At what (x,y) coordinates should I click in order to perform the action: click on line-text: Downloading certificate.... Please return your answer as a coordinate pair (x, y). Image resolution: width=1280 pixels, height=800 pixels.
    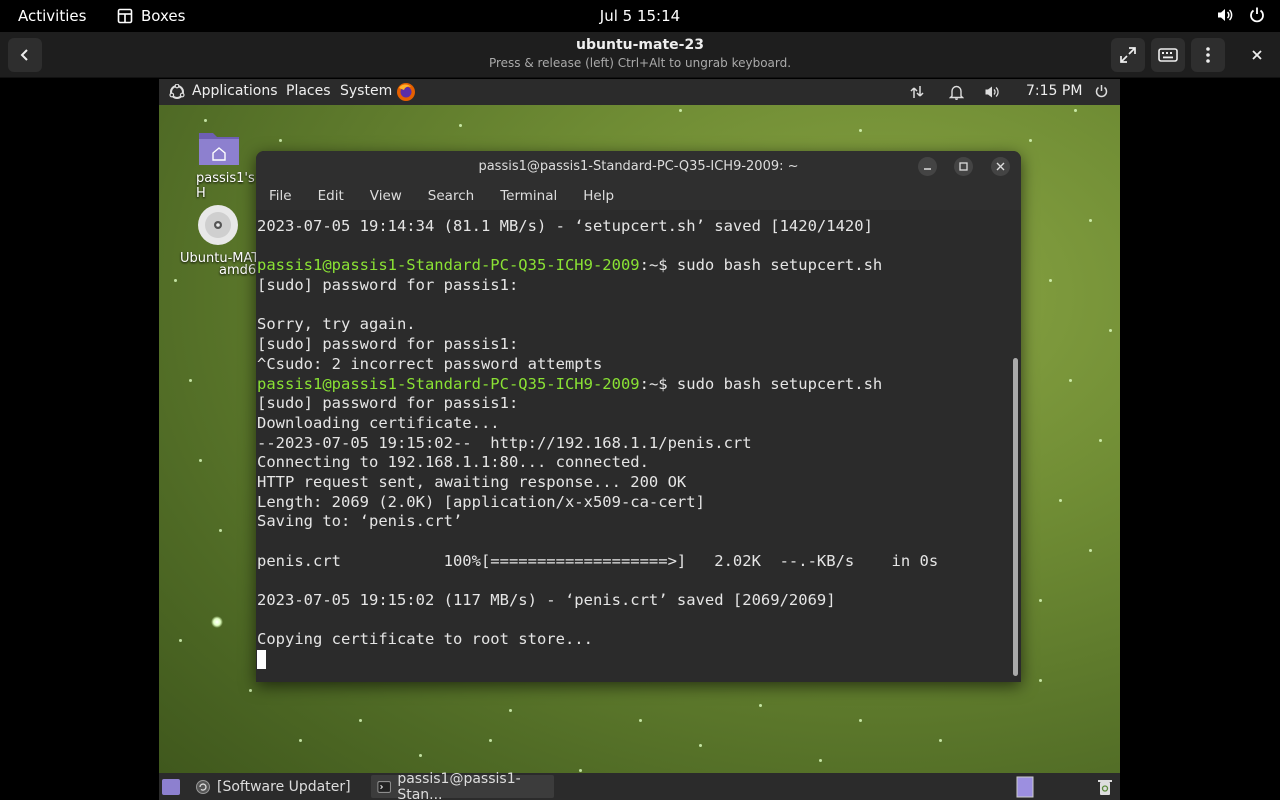
    Looking at the image, I should click on (378, 422).